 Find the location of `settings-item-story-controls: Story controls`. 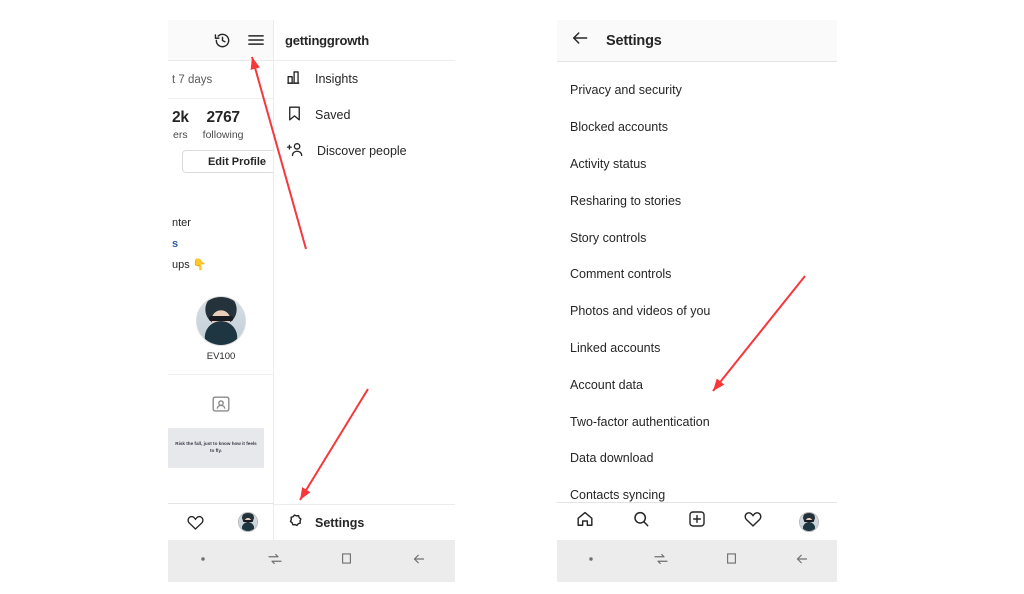

settings-item-story-controls: Story controls is located at coordinates (697, 237).